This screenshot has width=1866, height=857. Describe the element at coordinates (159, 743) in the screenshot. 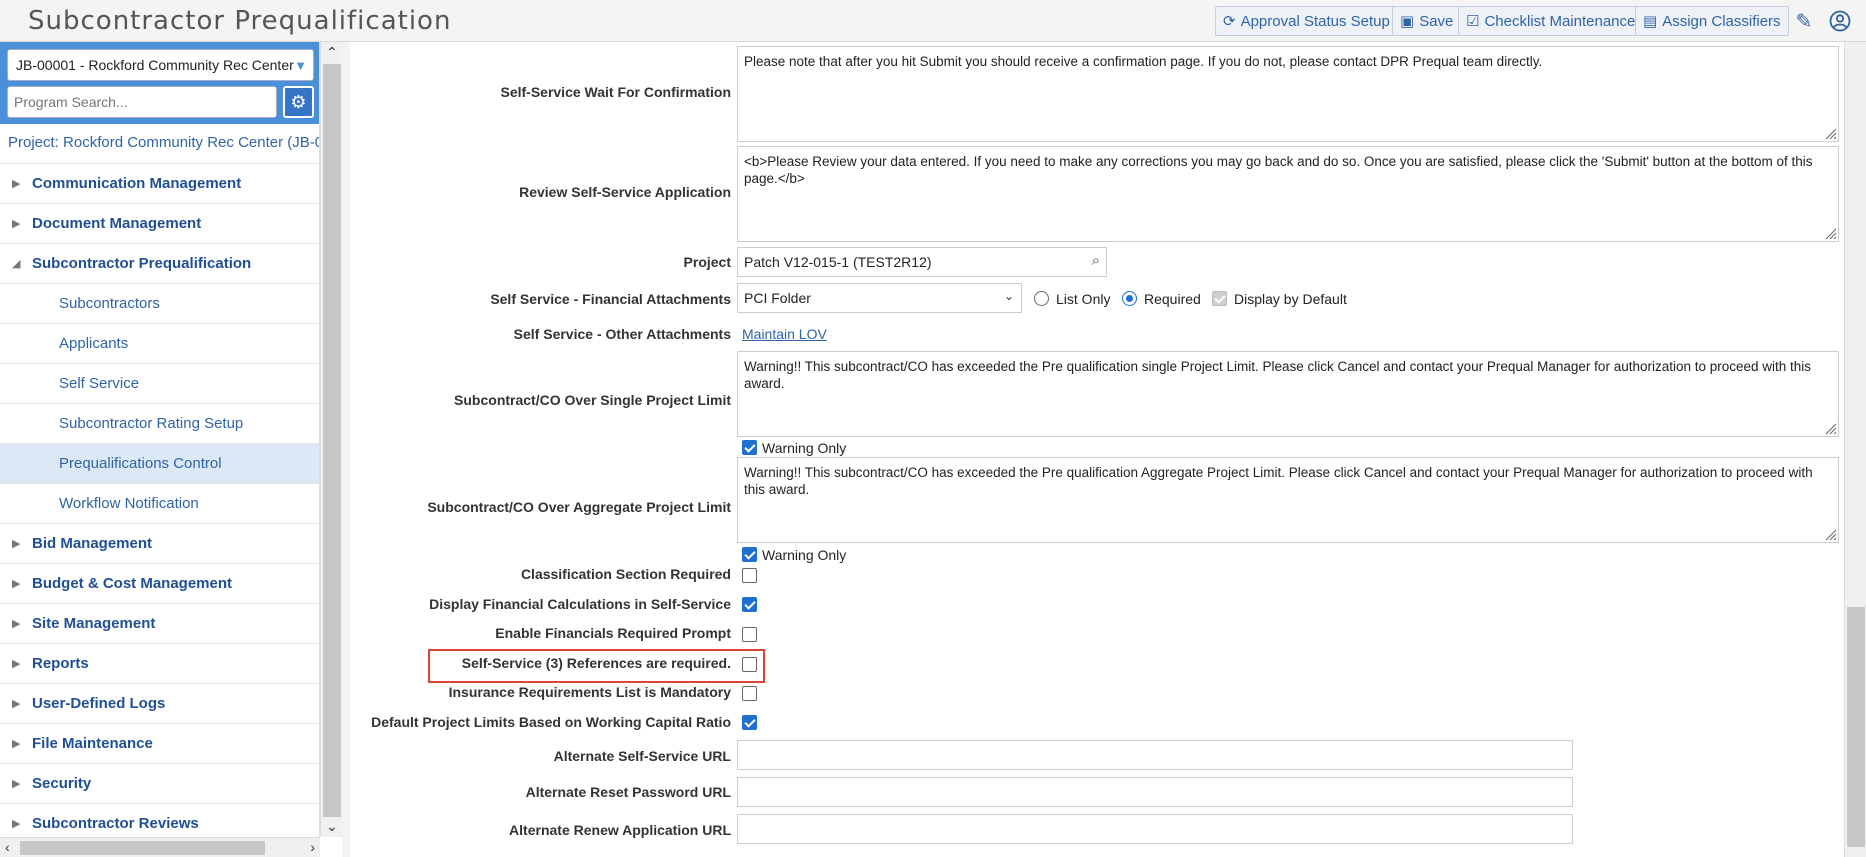

I see `sidebar-item-file-maintenance: ▶ File Maintenance` at that location.